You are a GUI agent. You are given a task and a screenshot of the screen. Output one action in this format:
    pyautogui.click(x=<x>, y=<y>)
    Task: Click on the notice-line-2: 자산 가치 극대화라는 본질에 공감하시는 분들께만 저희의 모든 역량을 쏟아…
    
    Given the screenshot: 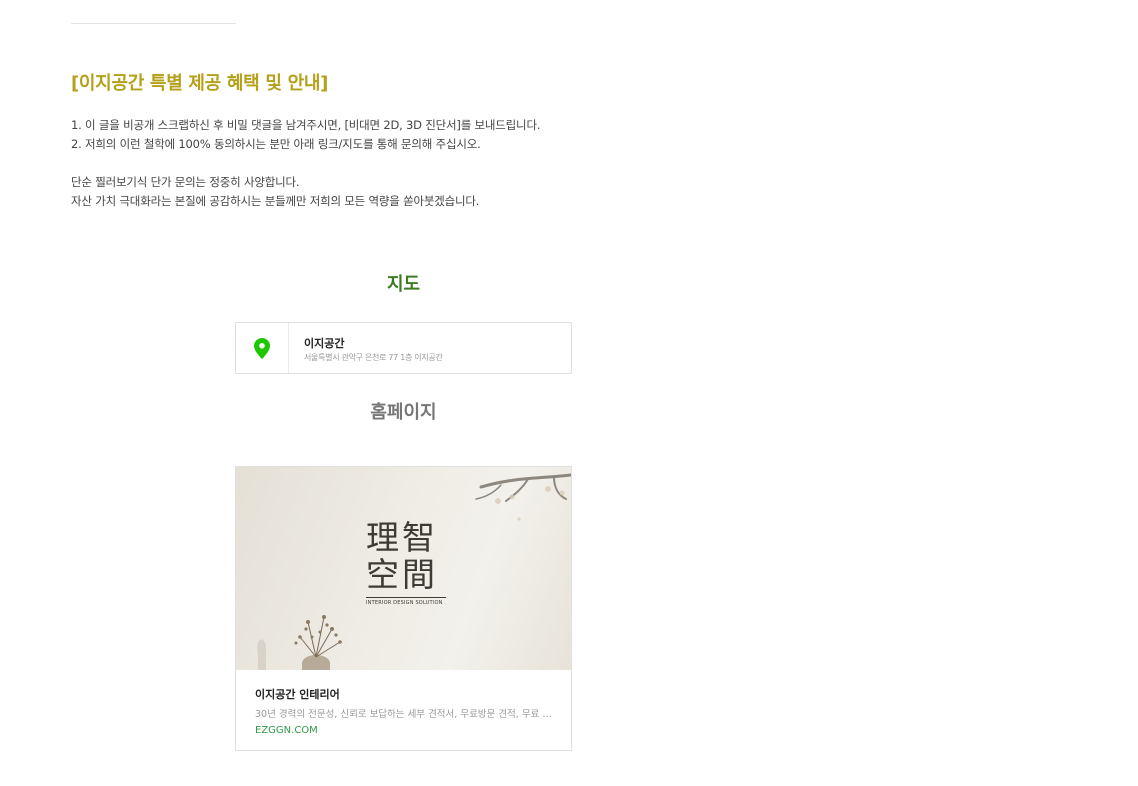 What is the action you would take?
    pyautogui.click(x=275, y=201)
    